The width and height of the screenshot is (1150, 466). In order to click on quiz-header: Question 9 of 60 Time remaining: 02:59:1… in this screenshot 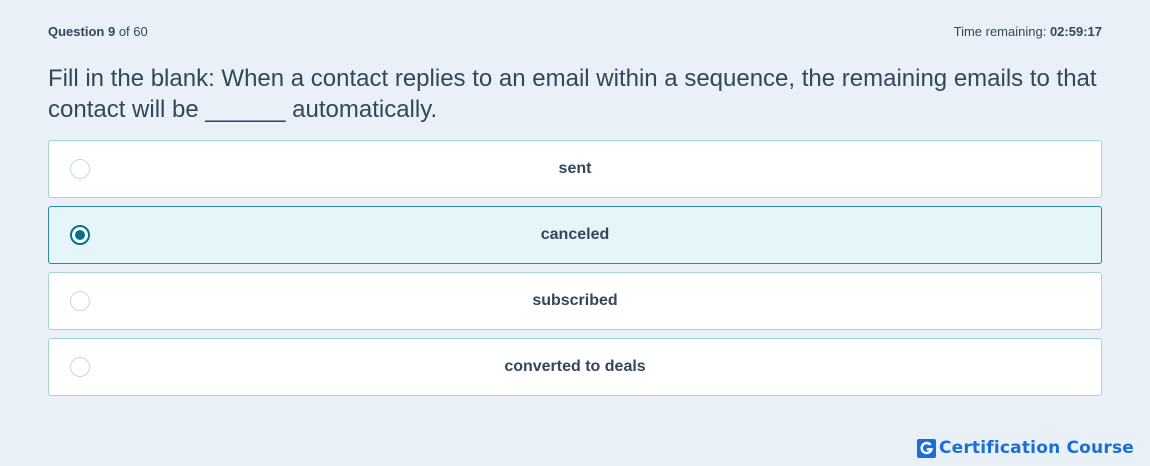, I will do `click(575, 33)`.